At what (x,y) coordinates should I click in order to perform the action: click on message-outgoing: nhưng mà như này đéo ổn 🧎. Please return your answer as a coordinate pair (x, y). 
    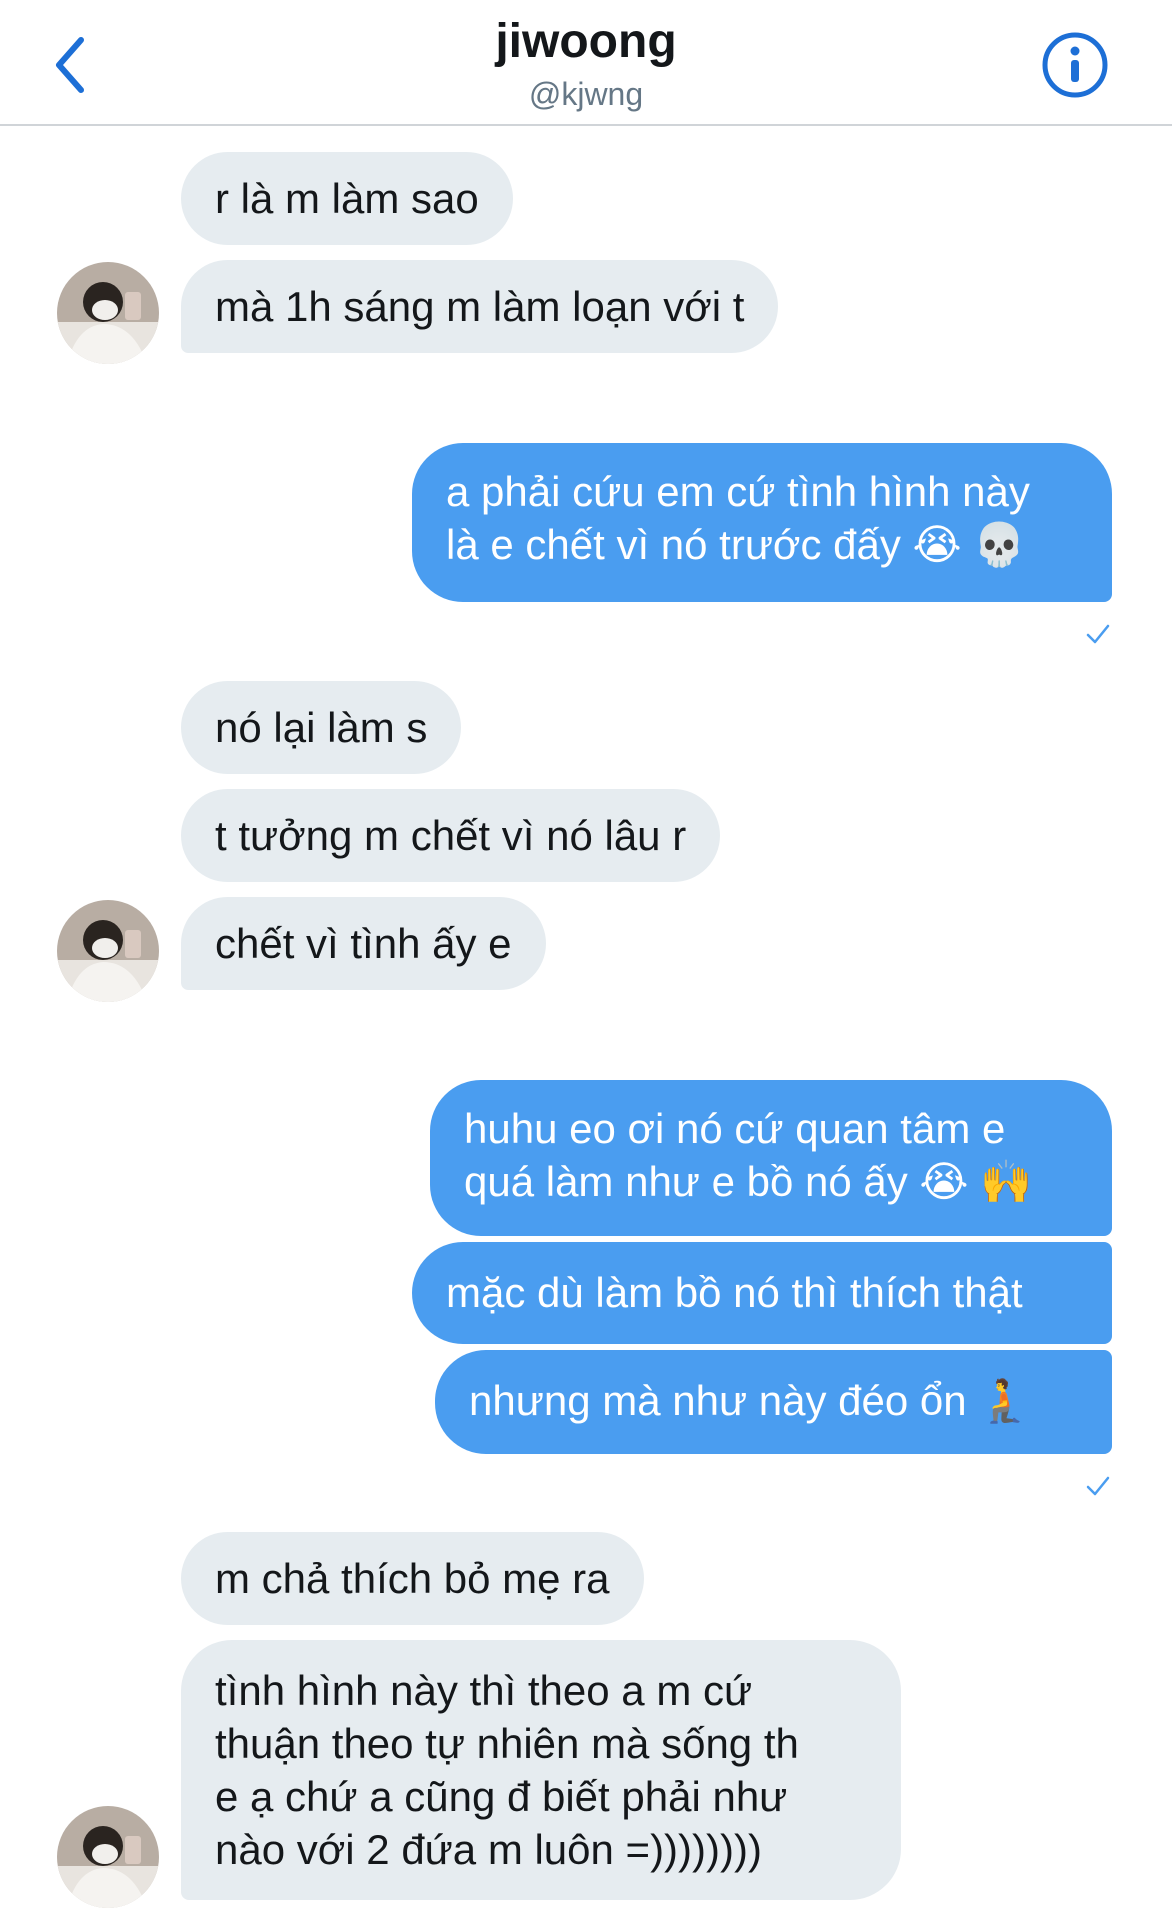
    Looking at the image, I should click on (773, 1402).